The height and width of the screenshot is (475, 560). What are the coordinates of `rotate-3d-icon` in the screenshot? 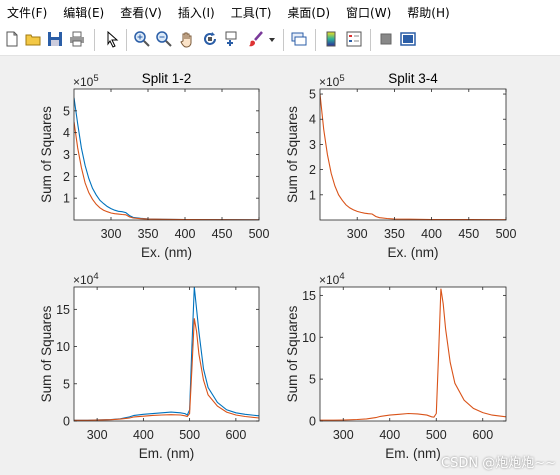 It's located at (210, 39).